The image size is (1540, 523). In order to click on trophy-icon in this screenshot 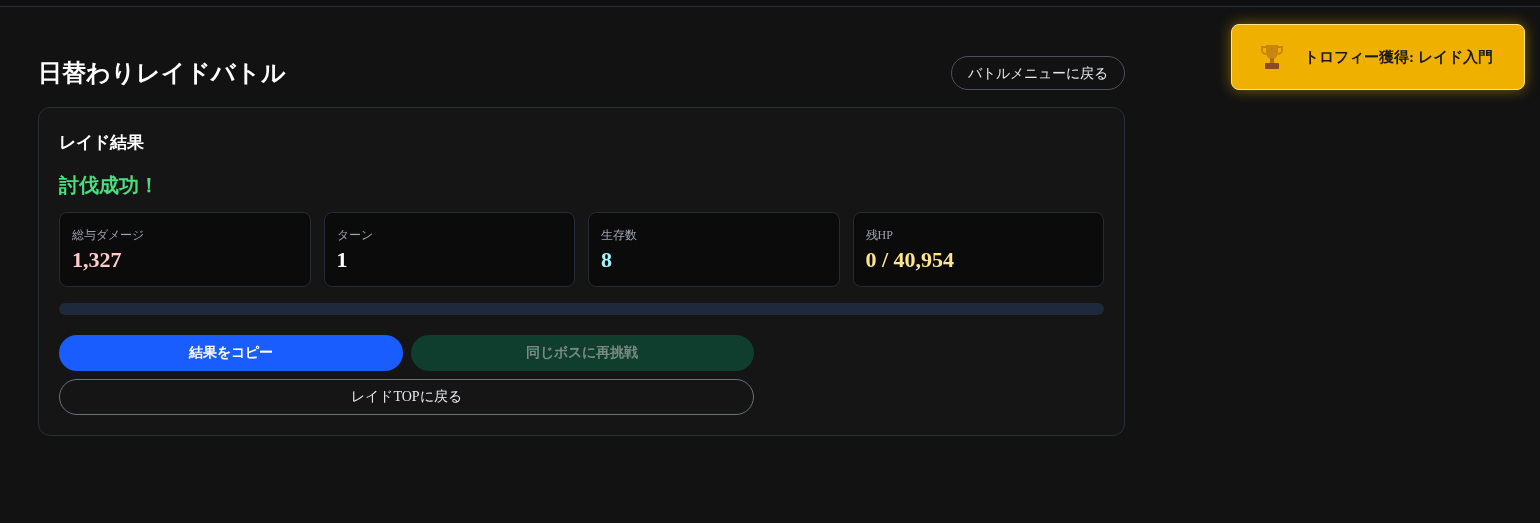, I will do `click(1272, 57)`.